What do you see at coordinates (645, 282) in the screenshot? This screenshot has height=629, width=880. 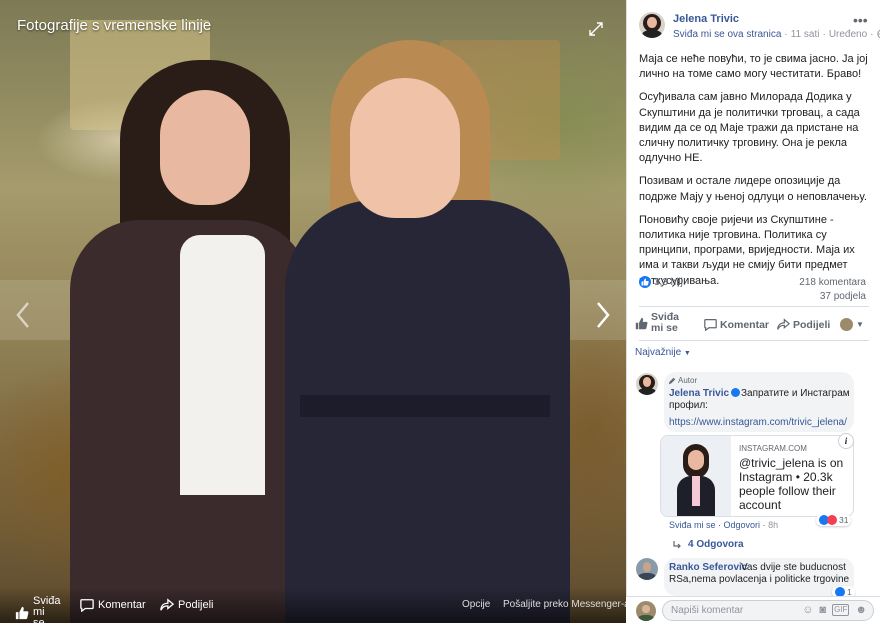 I see `like-reaction-icon` at bounding box center [645, 282].